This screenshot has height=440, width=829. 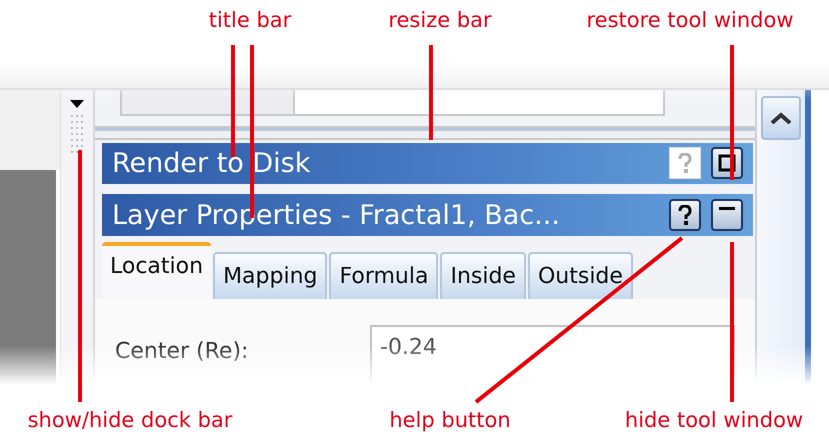 What do you see at coordinates (77, 134) in the screenshot?
I see `grip-icon` at bounding box center [77, 134].